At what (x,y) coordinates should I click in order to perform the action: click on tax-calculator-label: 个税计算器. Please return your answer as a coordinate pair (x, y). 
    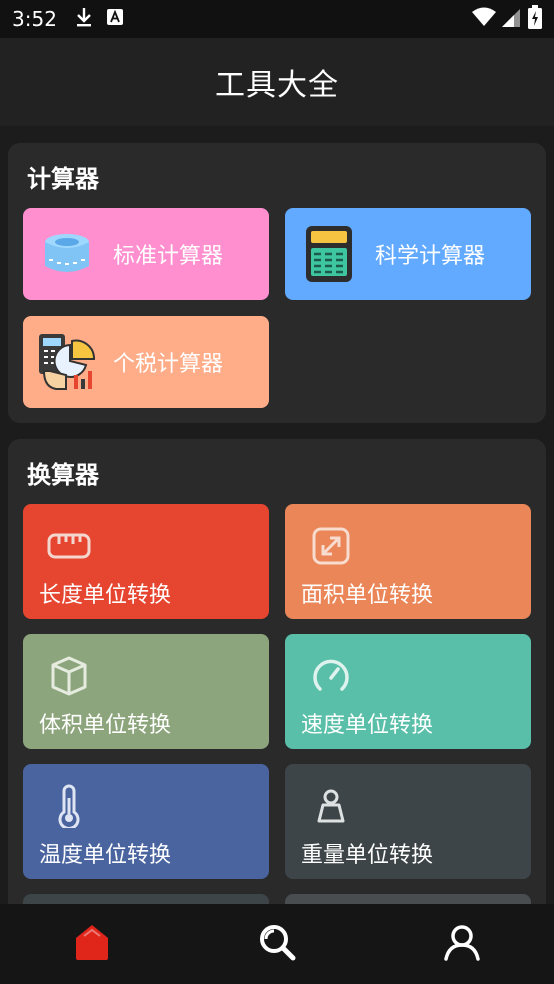
    Looking at the image, I should click on (168, 364).